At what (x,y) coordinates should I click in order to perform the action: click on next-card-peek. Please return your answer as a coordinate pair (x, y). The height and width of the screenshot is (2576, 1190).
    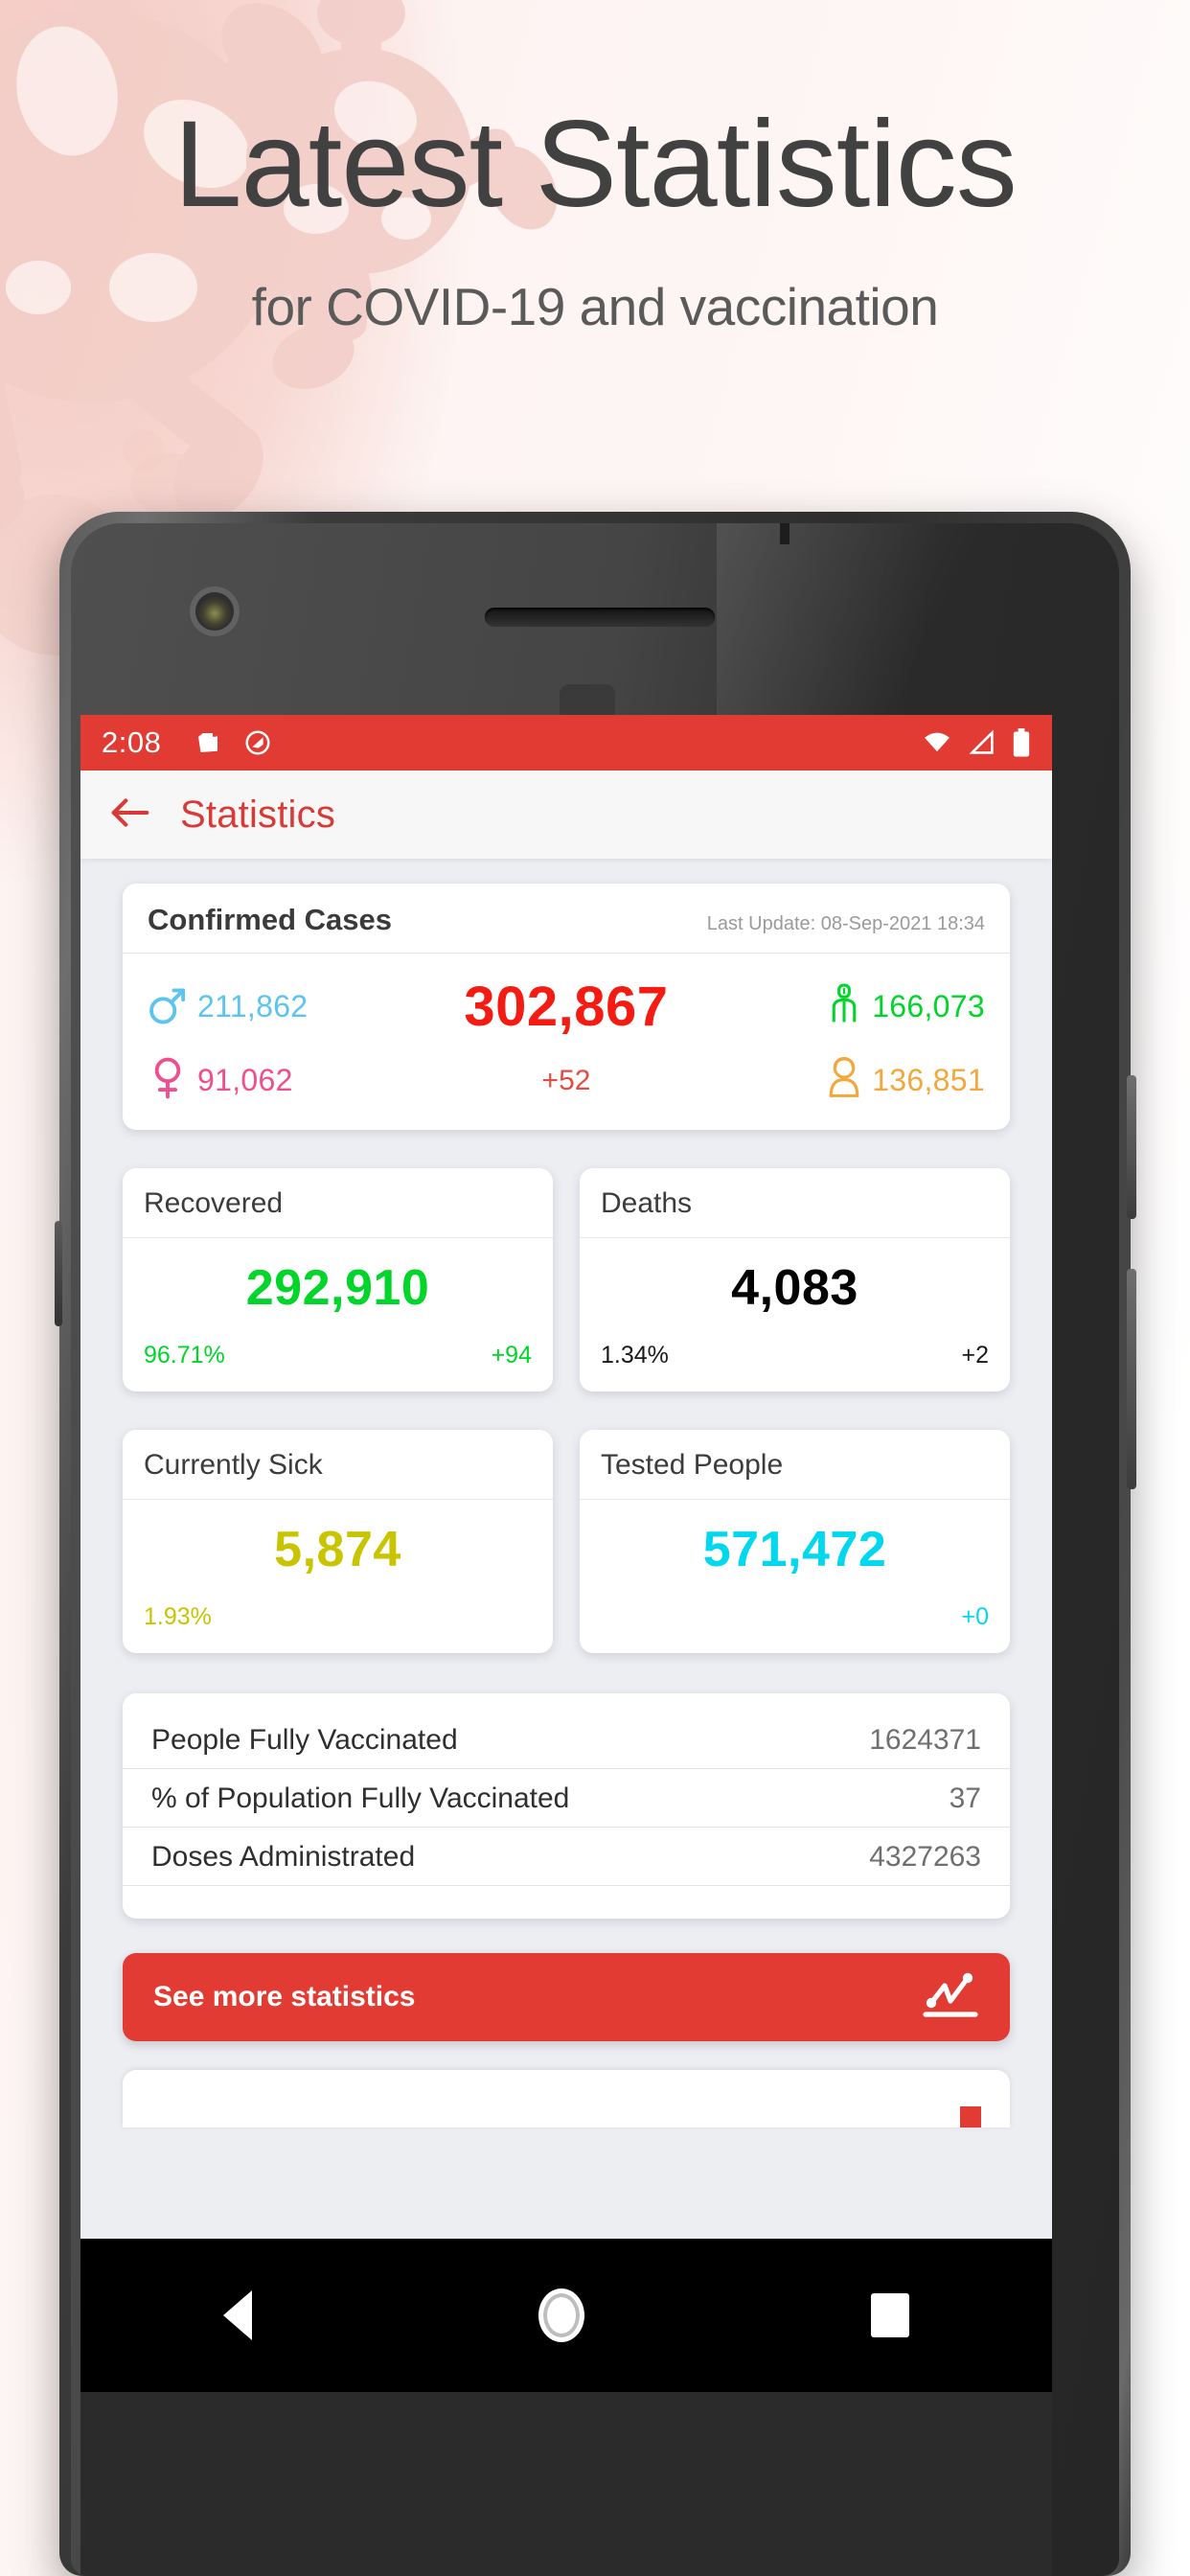
    Looking at the image, I should click on (567, 2099).